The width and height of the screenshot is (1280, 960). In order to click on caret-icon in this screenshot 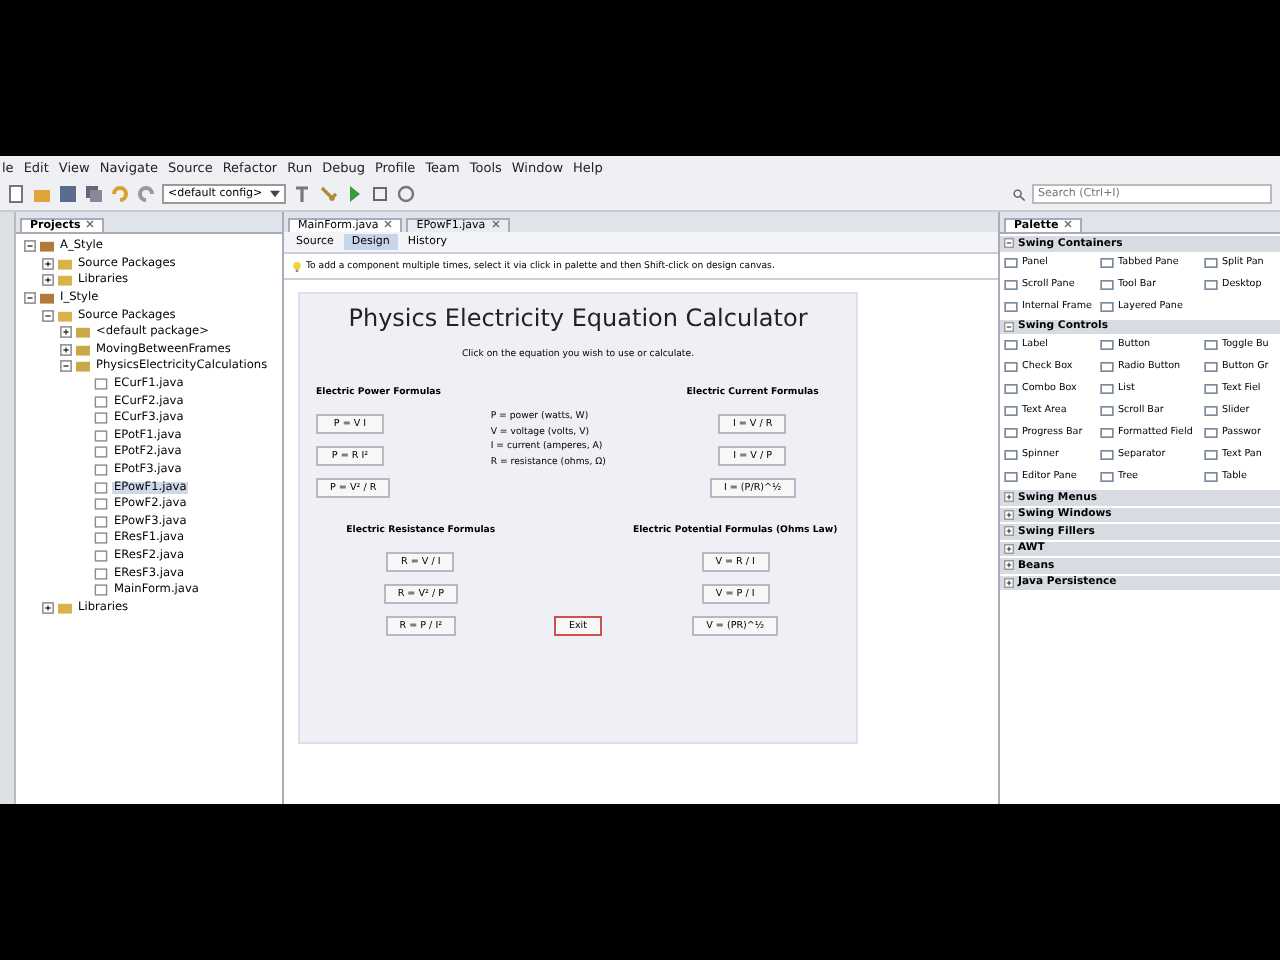, I will do `click(275, 194)`.